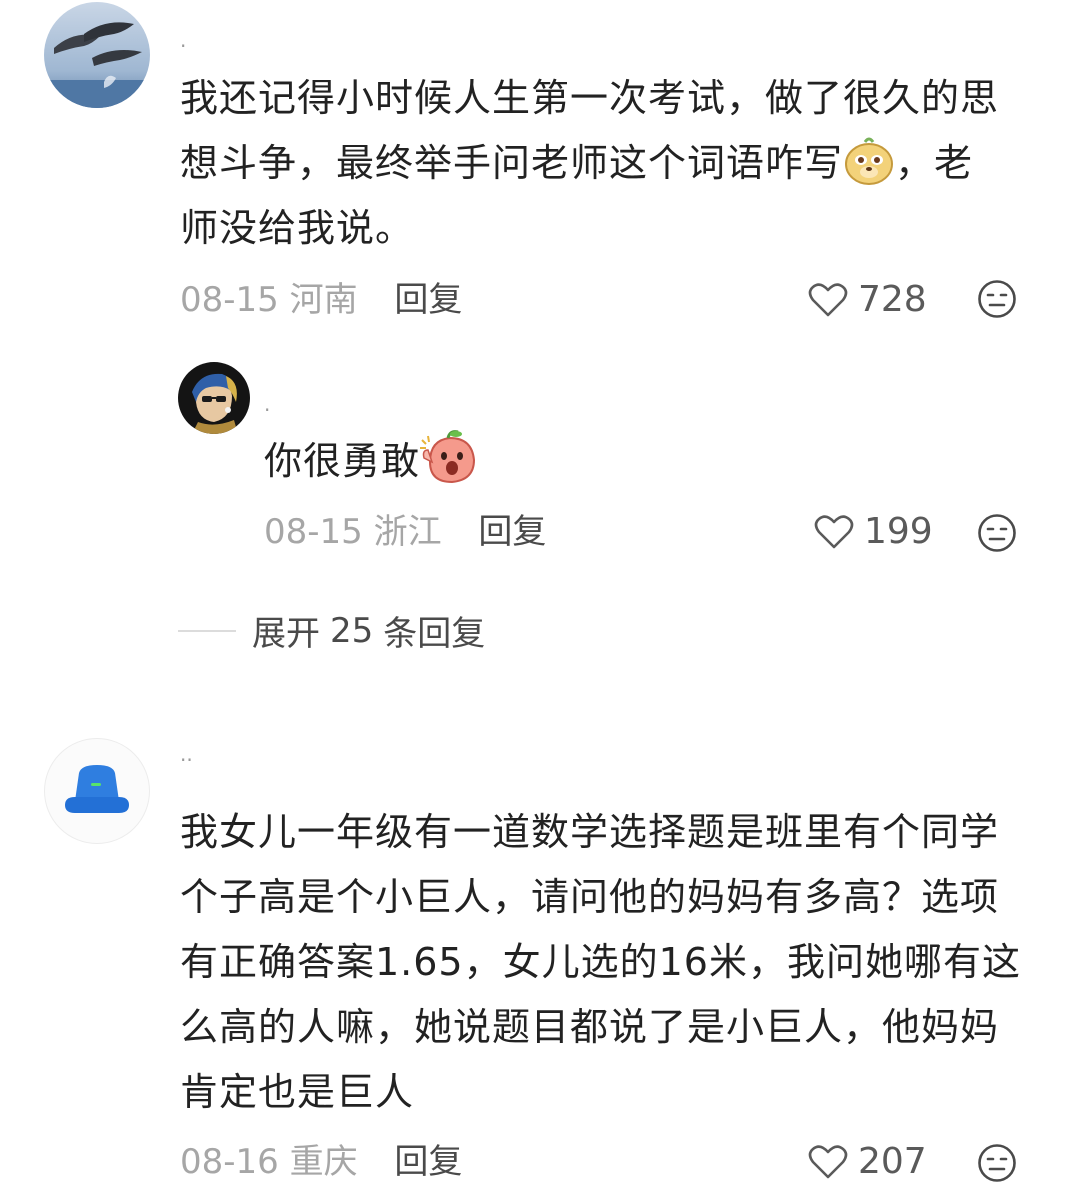  I want to click on comment-line: 师没给我说。, so click(297, 228).